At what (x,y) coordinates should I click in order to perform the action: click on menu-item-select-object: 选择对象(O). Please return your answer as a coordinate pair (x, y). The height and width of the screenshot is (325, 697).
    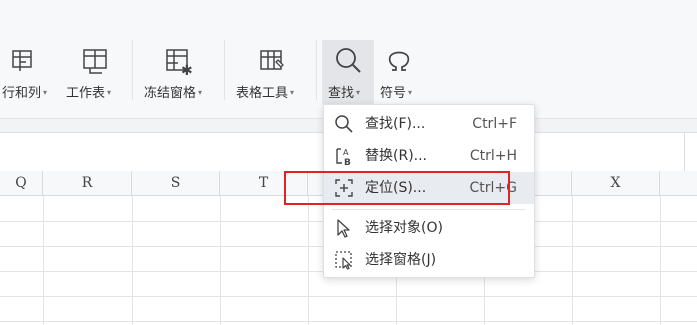
    Looking at the image, I should click on (429, 228).